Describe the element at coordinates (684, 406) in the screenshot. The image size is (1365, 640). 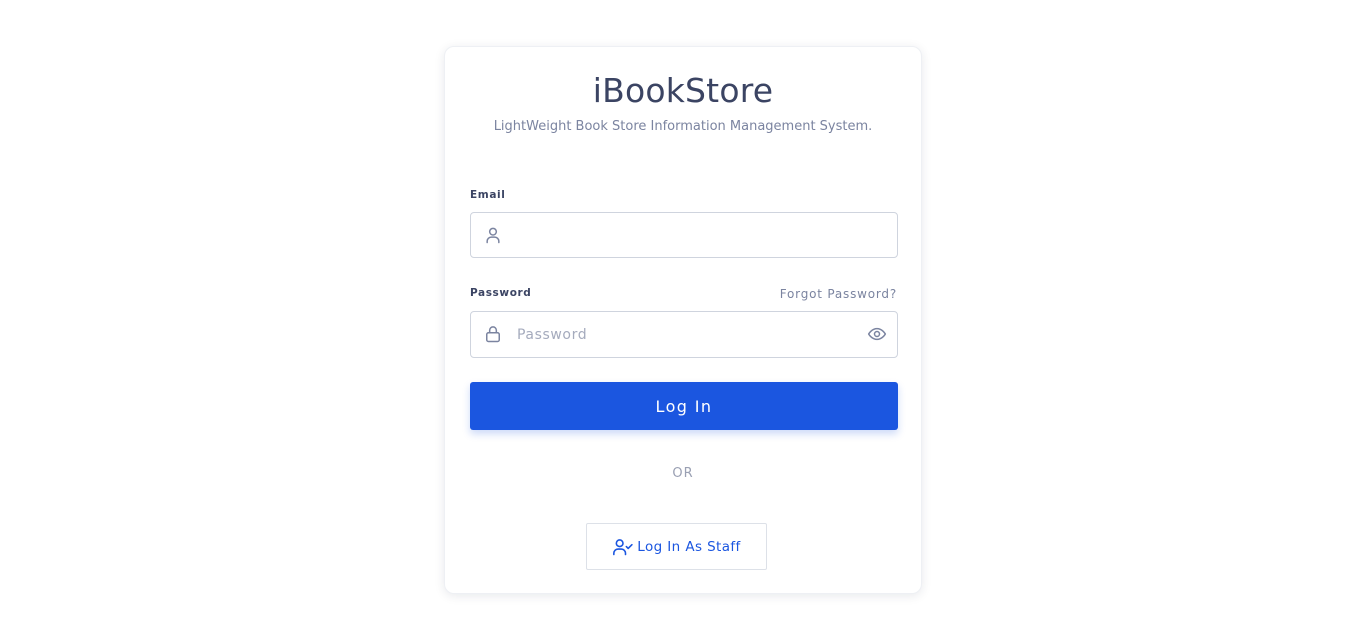
I see `login-button: Log In` at that location.